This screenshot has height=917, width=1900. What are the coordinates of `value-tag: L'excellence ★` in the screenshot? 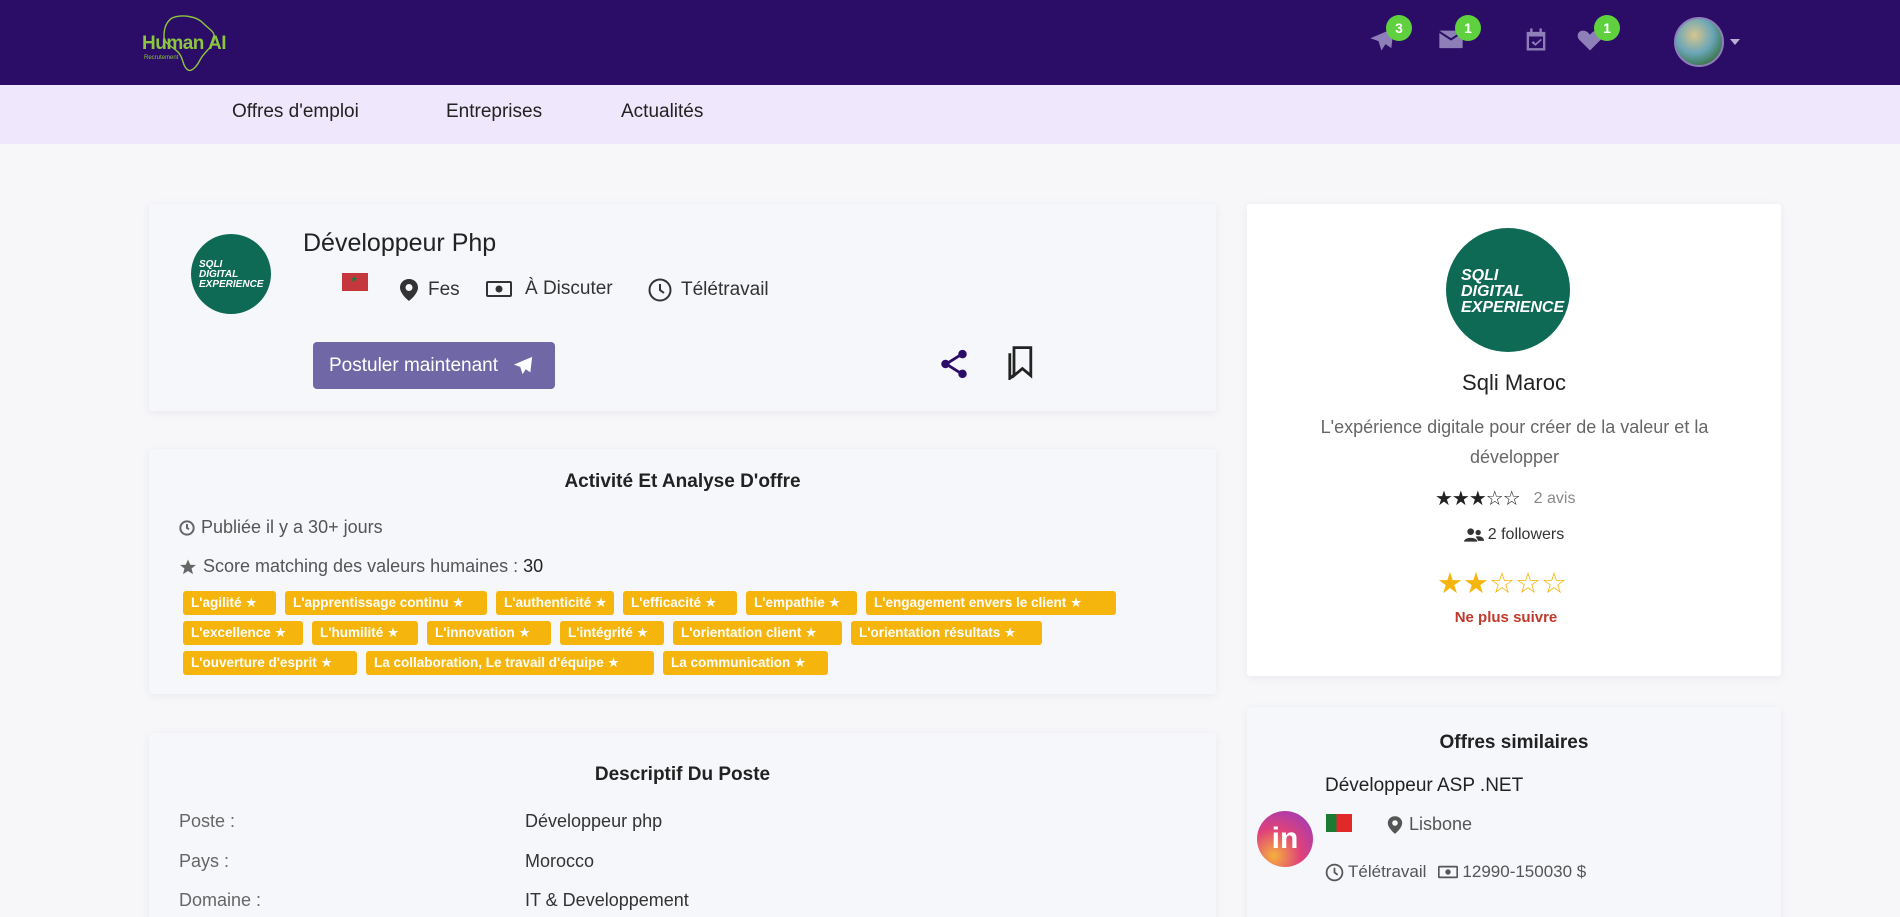 It's located at (243, 633).